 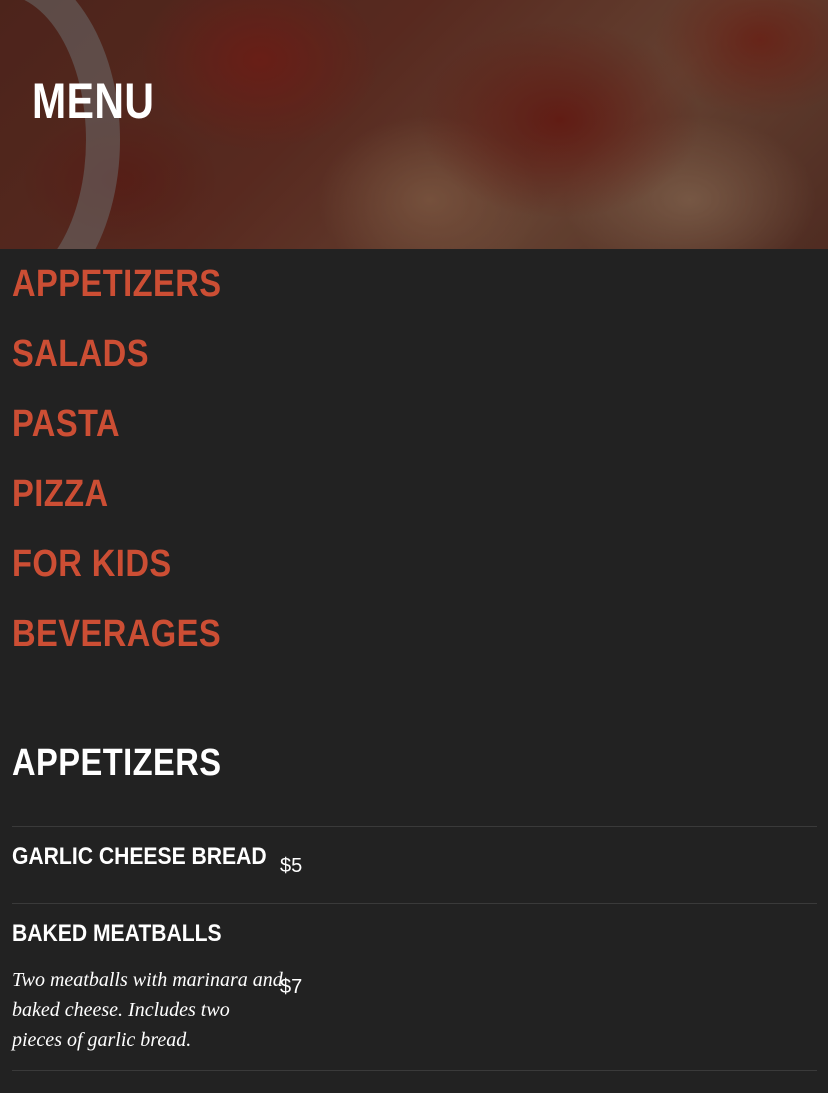 What do you see at coordinates (93, 101) in the screenshot?
I see `page-title: MENU` at bounding box center [93, 101].